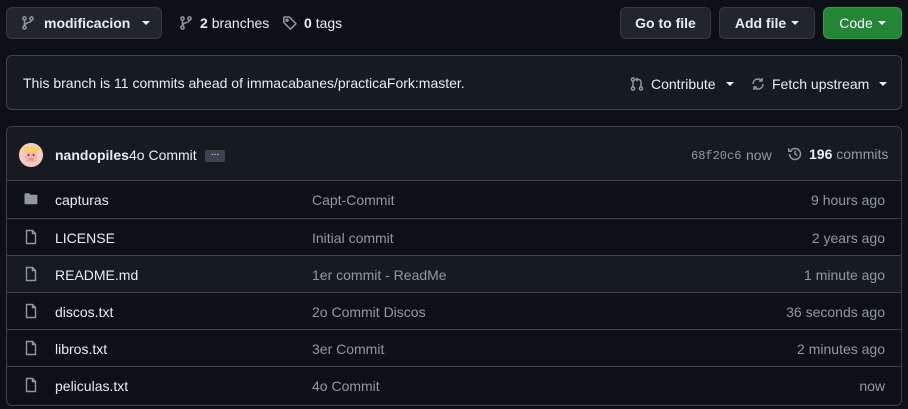  What do you see at coordinates (454, 199) in the screenshot?
I see `file-row: capturas Capt-Commit 9 hours ago` at bounding box center [454, 199].